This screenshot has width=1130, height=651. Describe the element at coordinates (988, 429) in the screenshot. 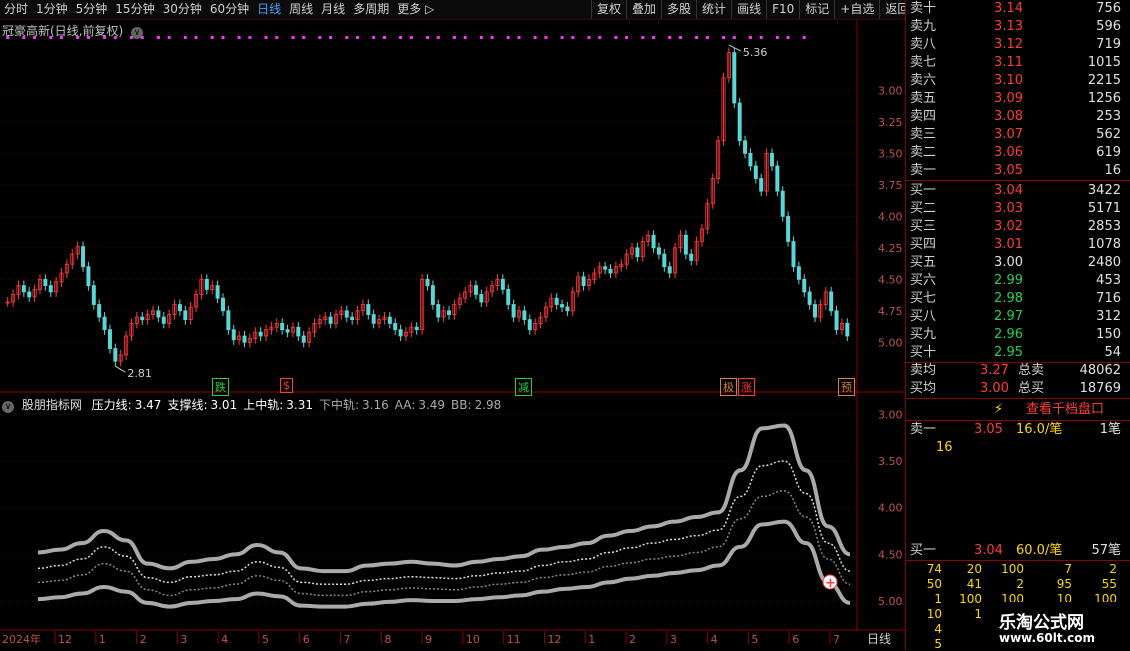

I see `detail-field-1: 3.05` at that location.